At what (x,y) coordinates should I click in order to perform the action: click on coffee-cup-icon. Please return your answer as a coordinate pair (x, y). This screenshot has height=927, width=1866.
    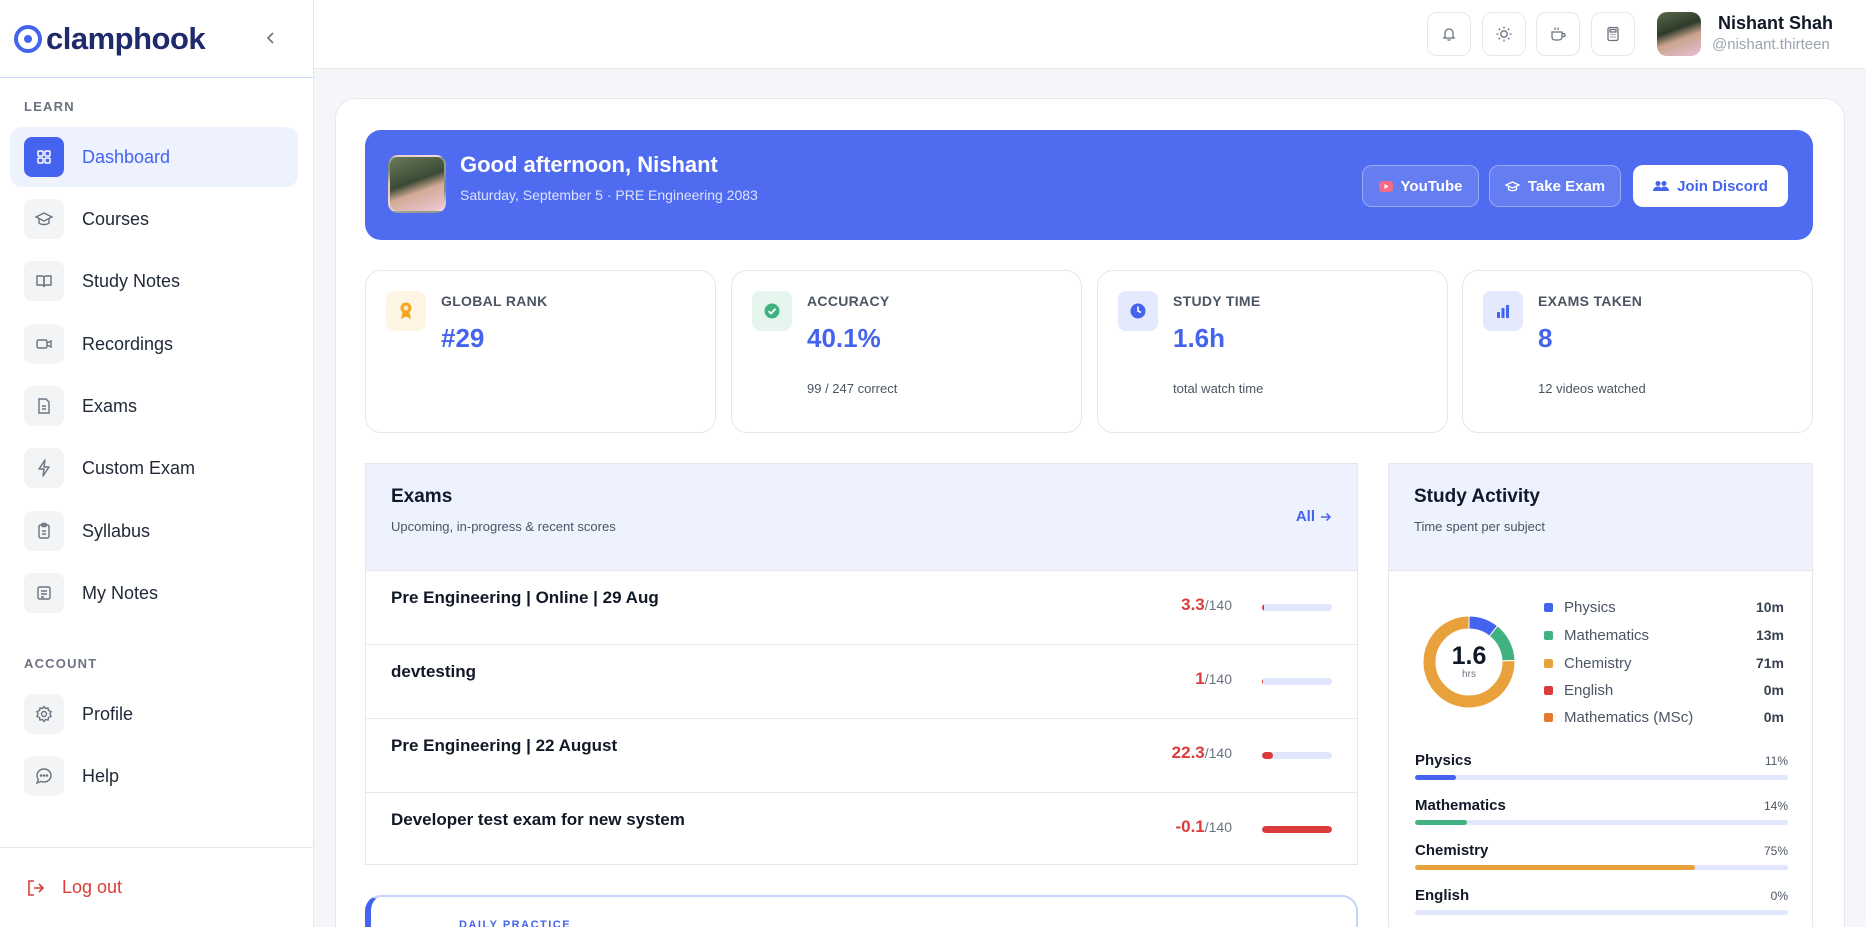
    Looking at the image, I should click on (1558, 34).